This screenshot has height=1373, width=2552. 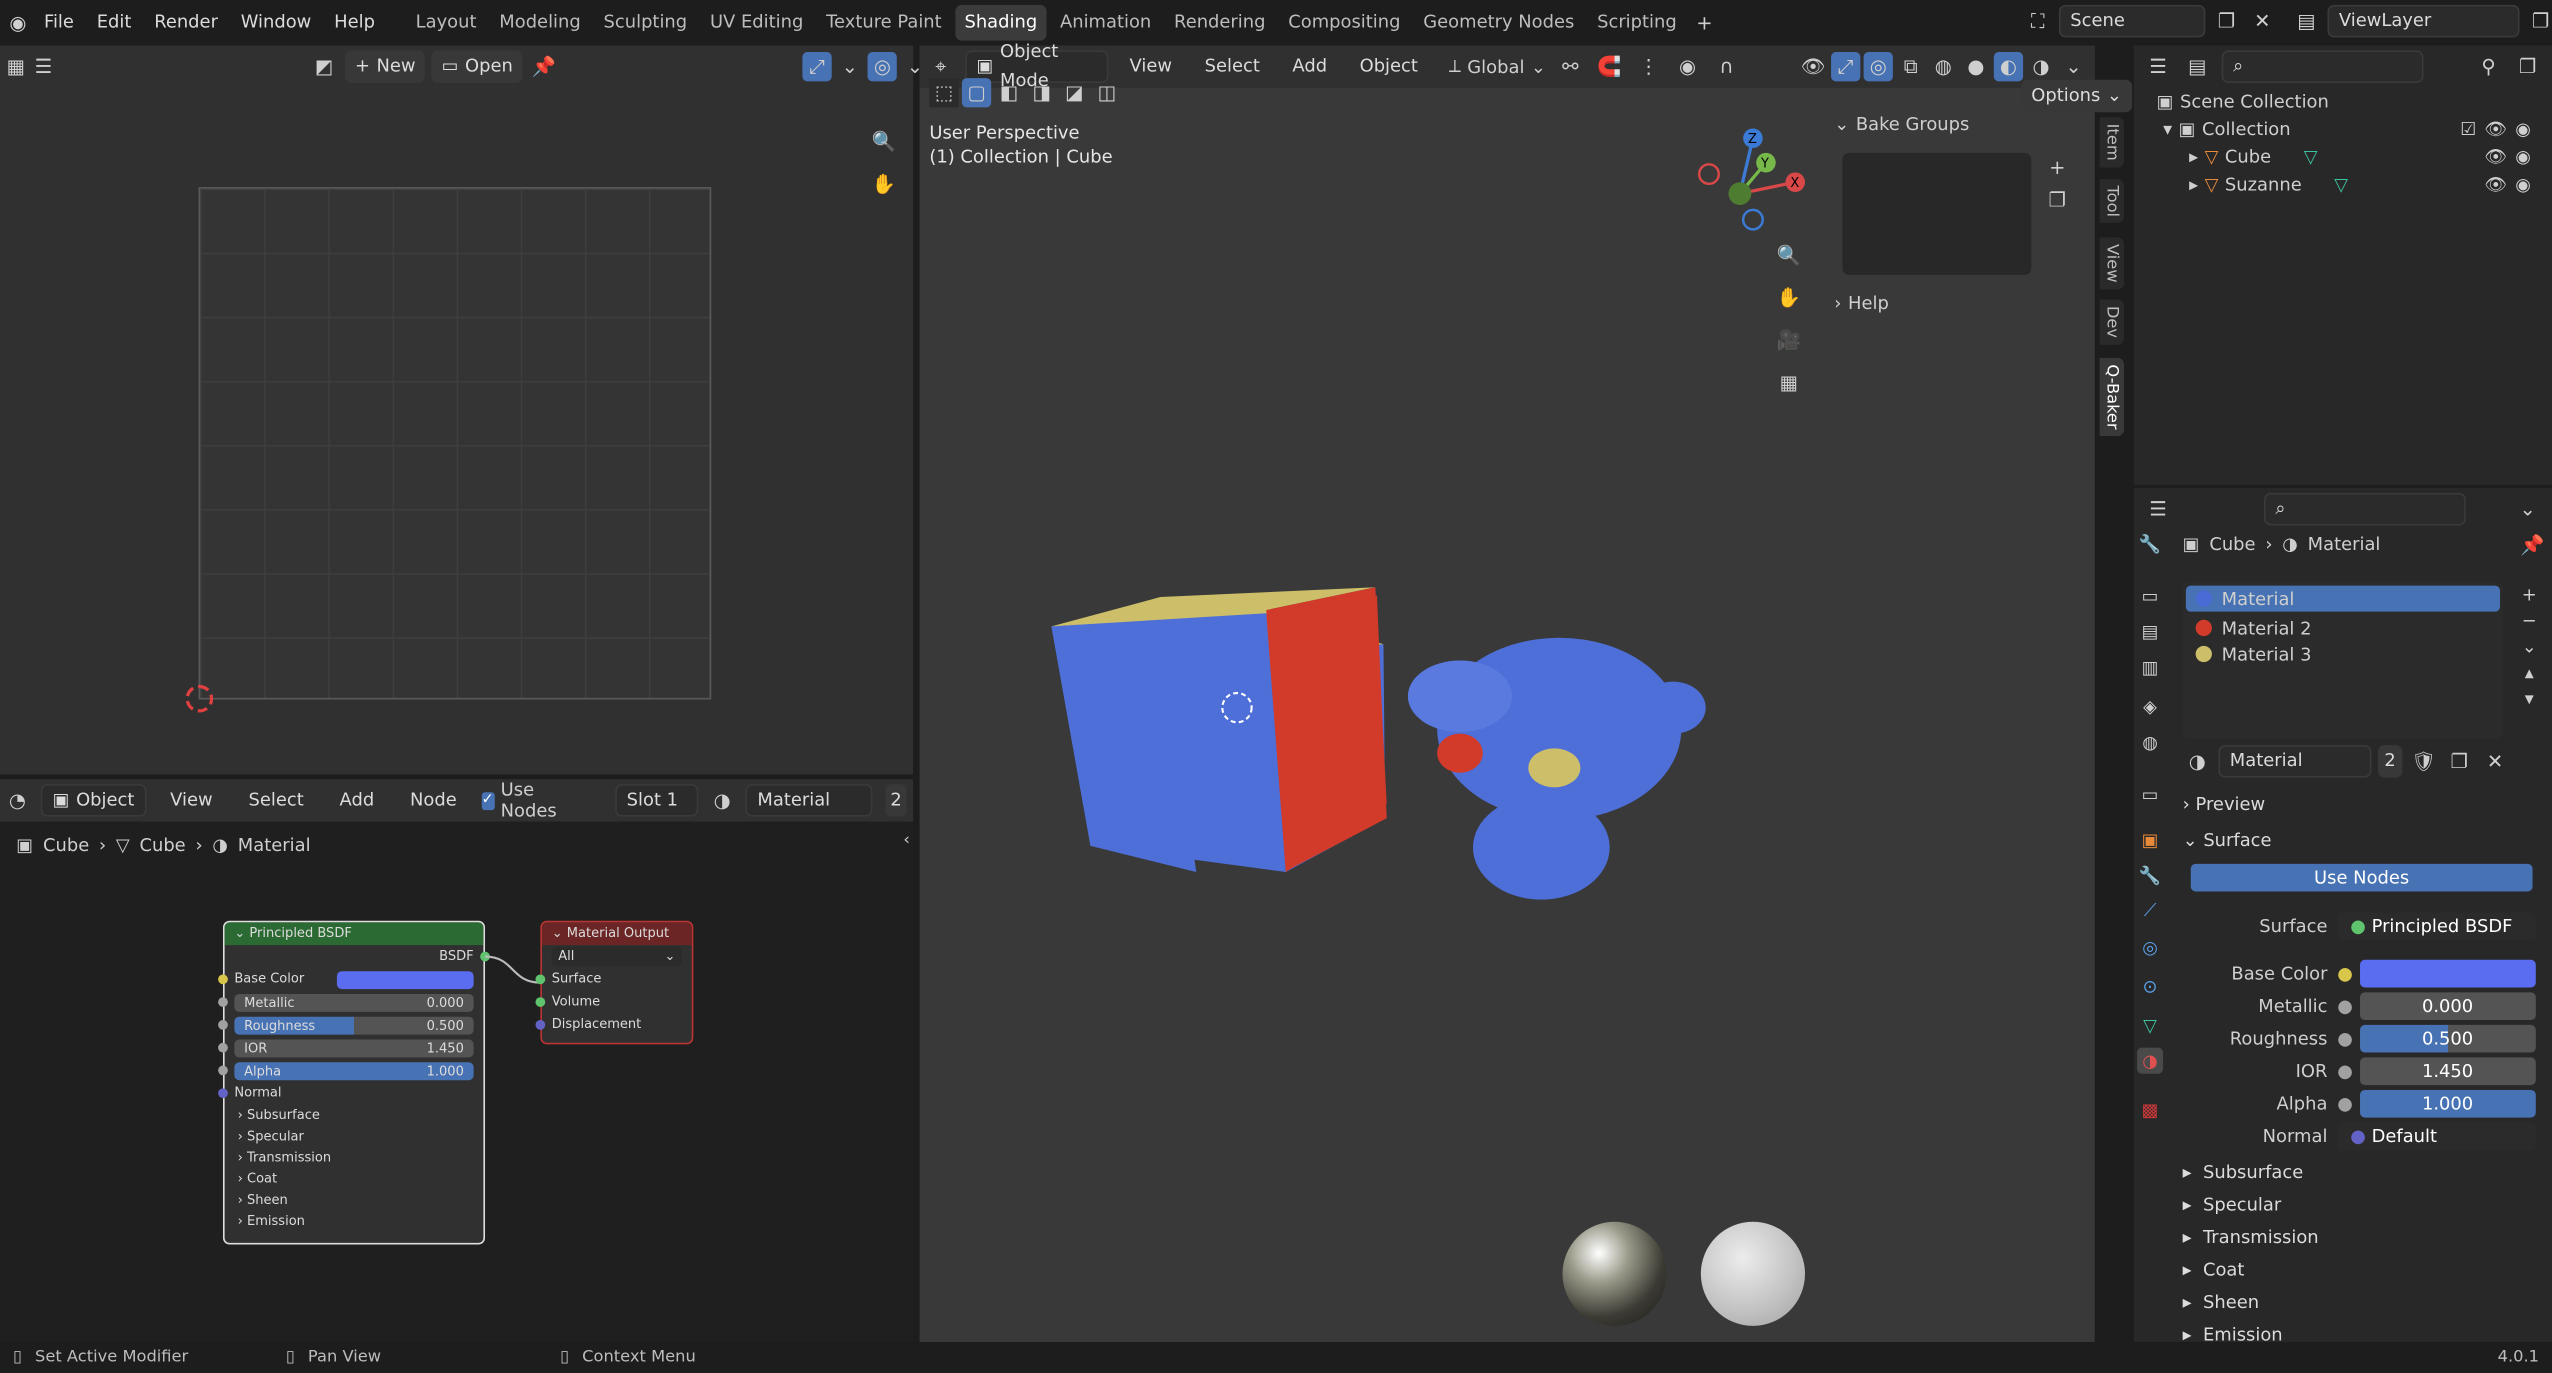 I want to click on suzanne-right-eye, so click(x=1554, y=768).